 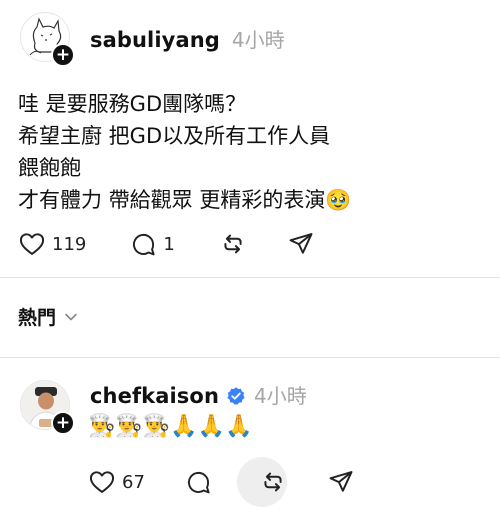 I want to click on emoji-text: 👨‍🍳👨‍🍳👨‍🍳🙏🙏🙏, so click(x=170, y=426).